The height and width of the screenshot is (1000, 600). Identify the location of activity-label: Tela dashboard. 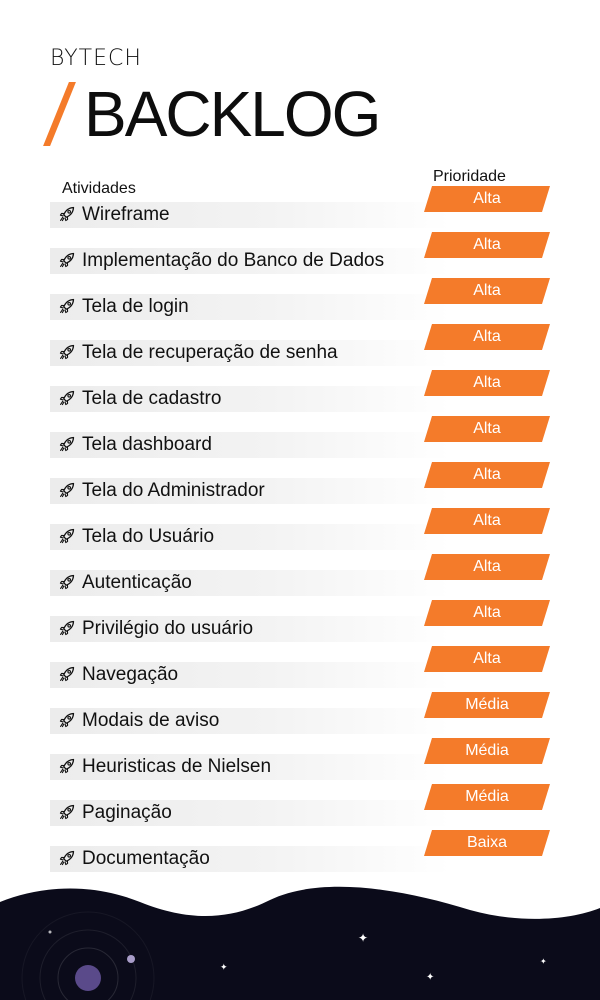
(147, 444).